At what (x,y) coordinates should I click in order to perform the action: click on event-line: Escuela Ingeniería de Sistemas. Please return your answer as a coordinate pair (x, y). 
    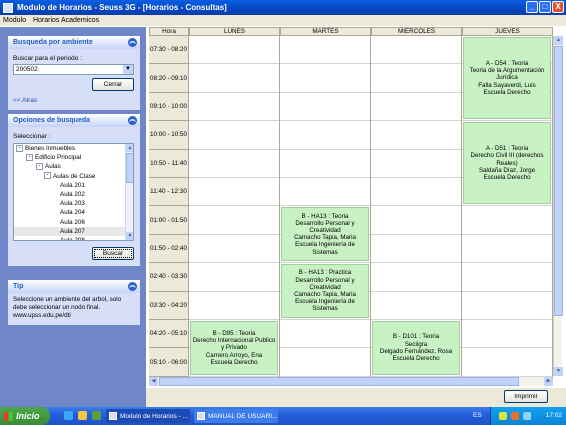
    Looking at the image, I should click on (325, 248).